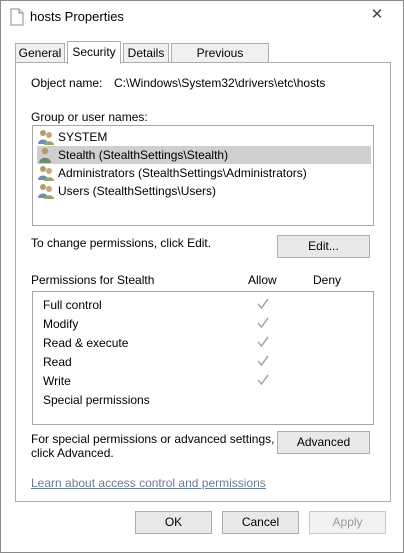  What do you see at coordinates (347, 522) in the screenshot?
I see `apply-button: Apply` at bounding box center [347, 522].